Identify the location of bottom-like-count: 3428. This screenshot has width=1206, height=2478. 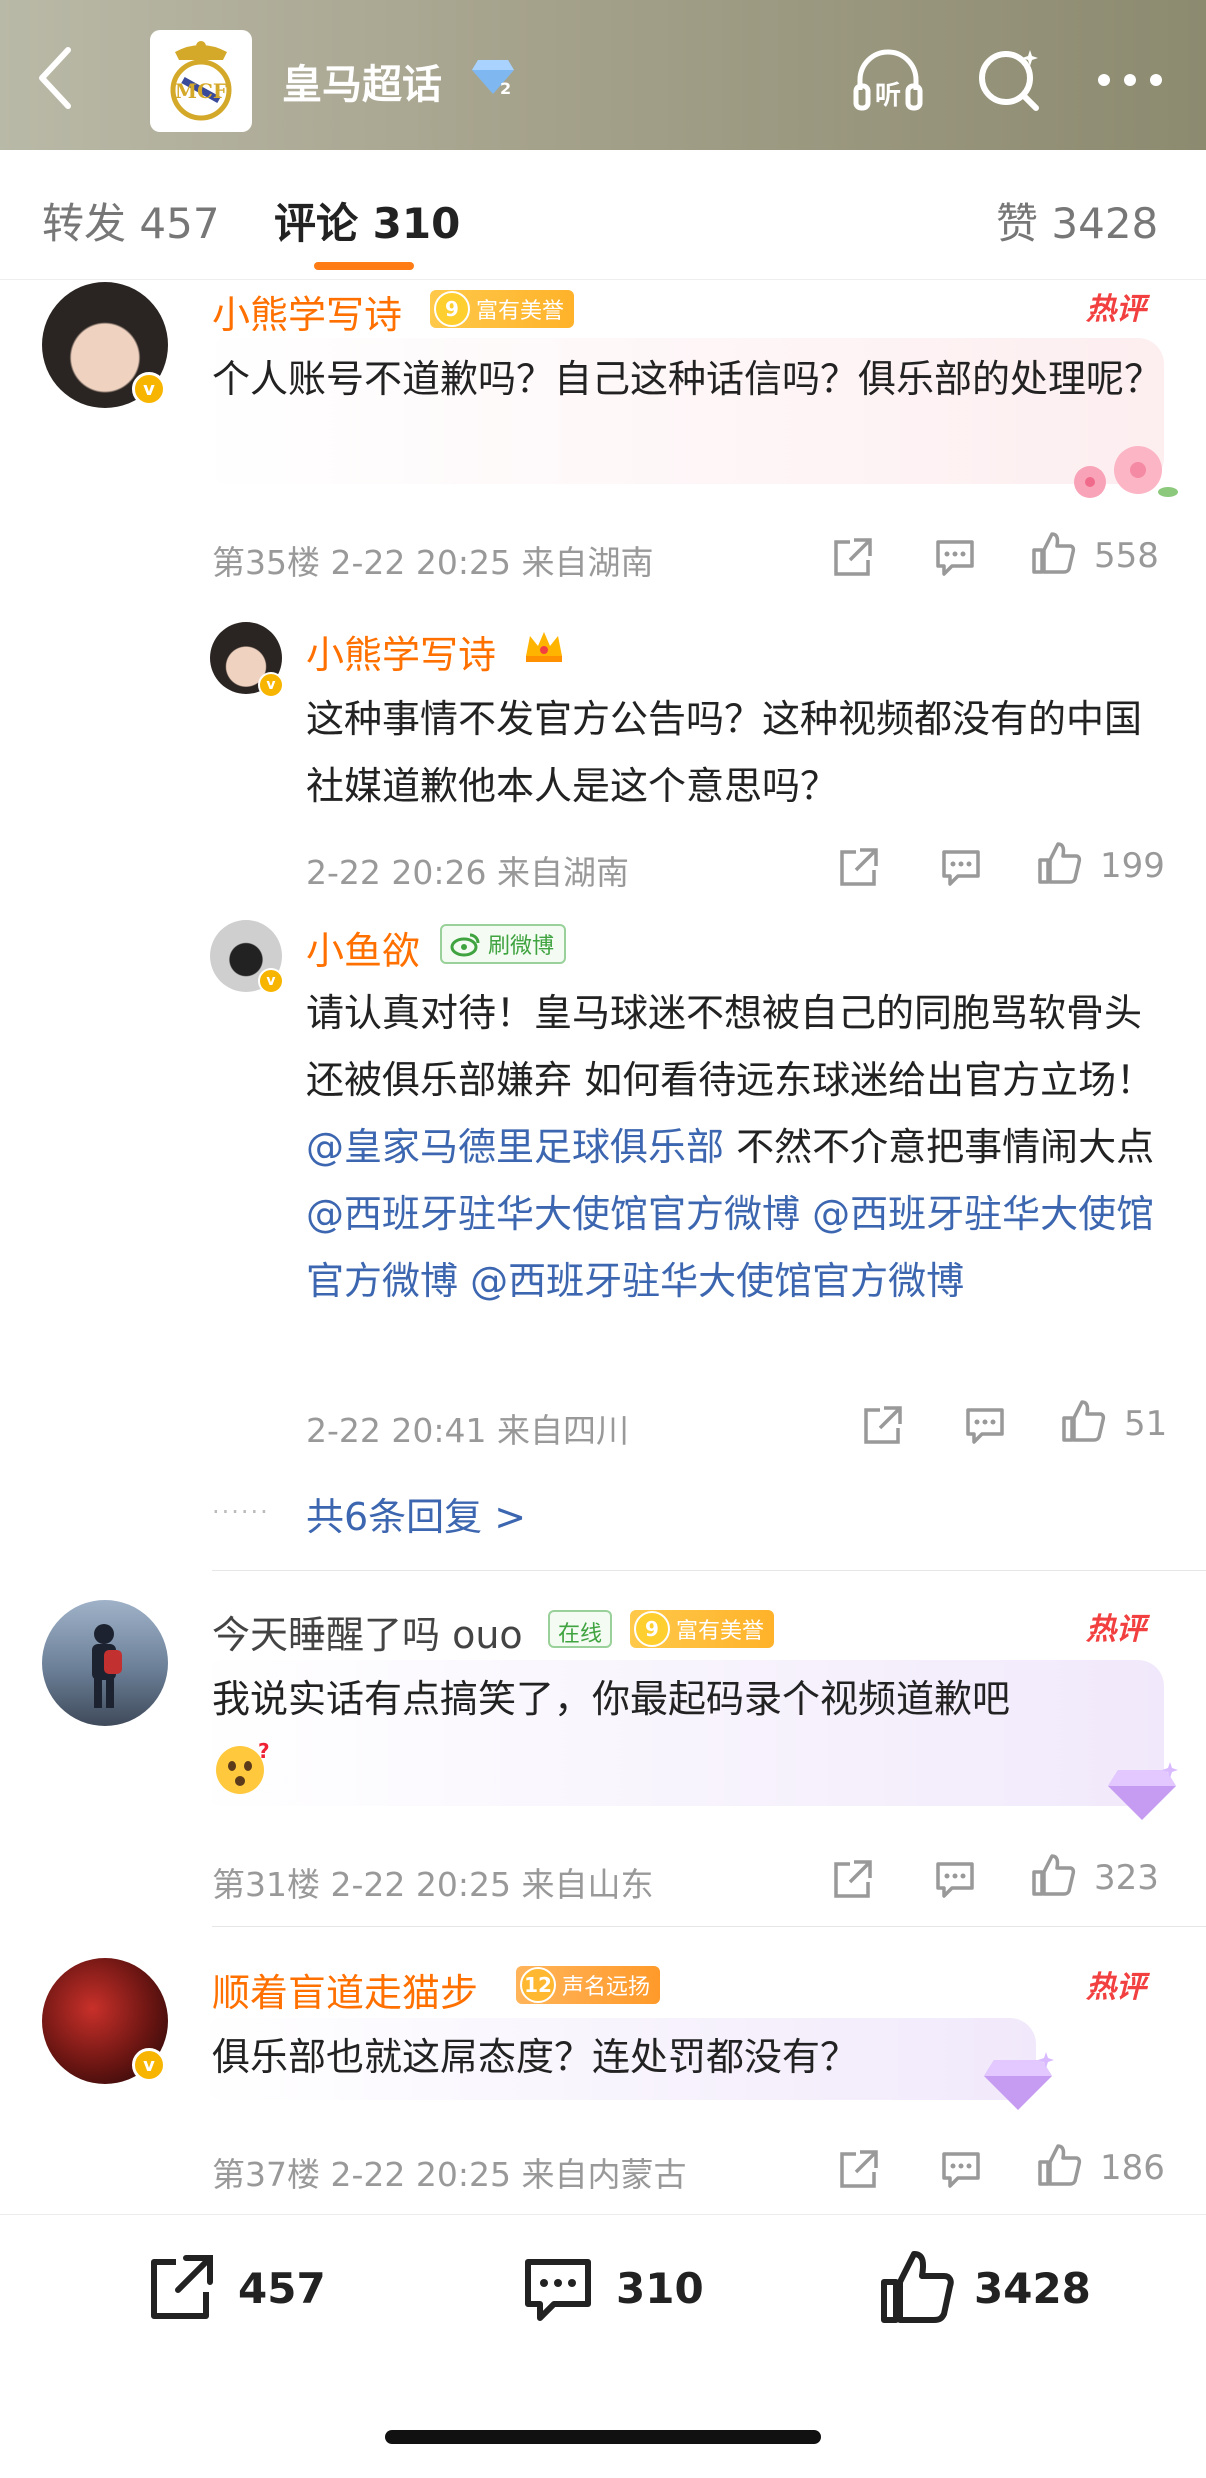
(1032, 2288).